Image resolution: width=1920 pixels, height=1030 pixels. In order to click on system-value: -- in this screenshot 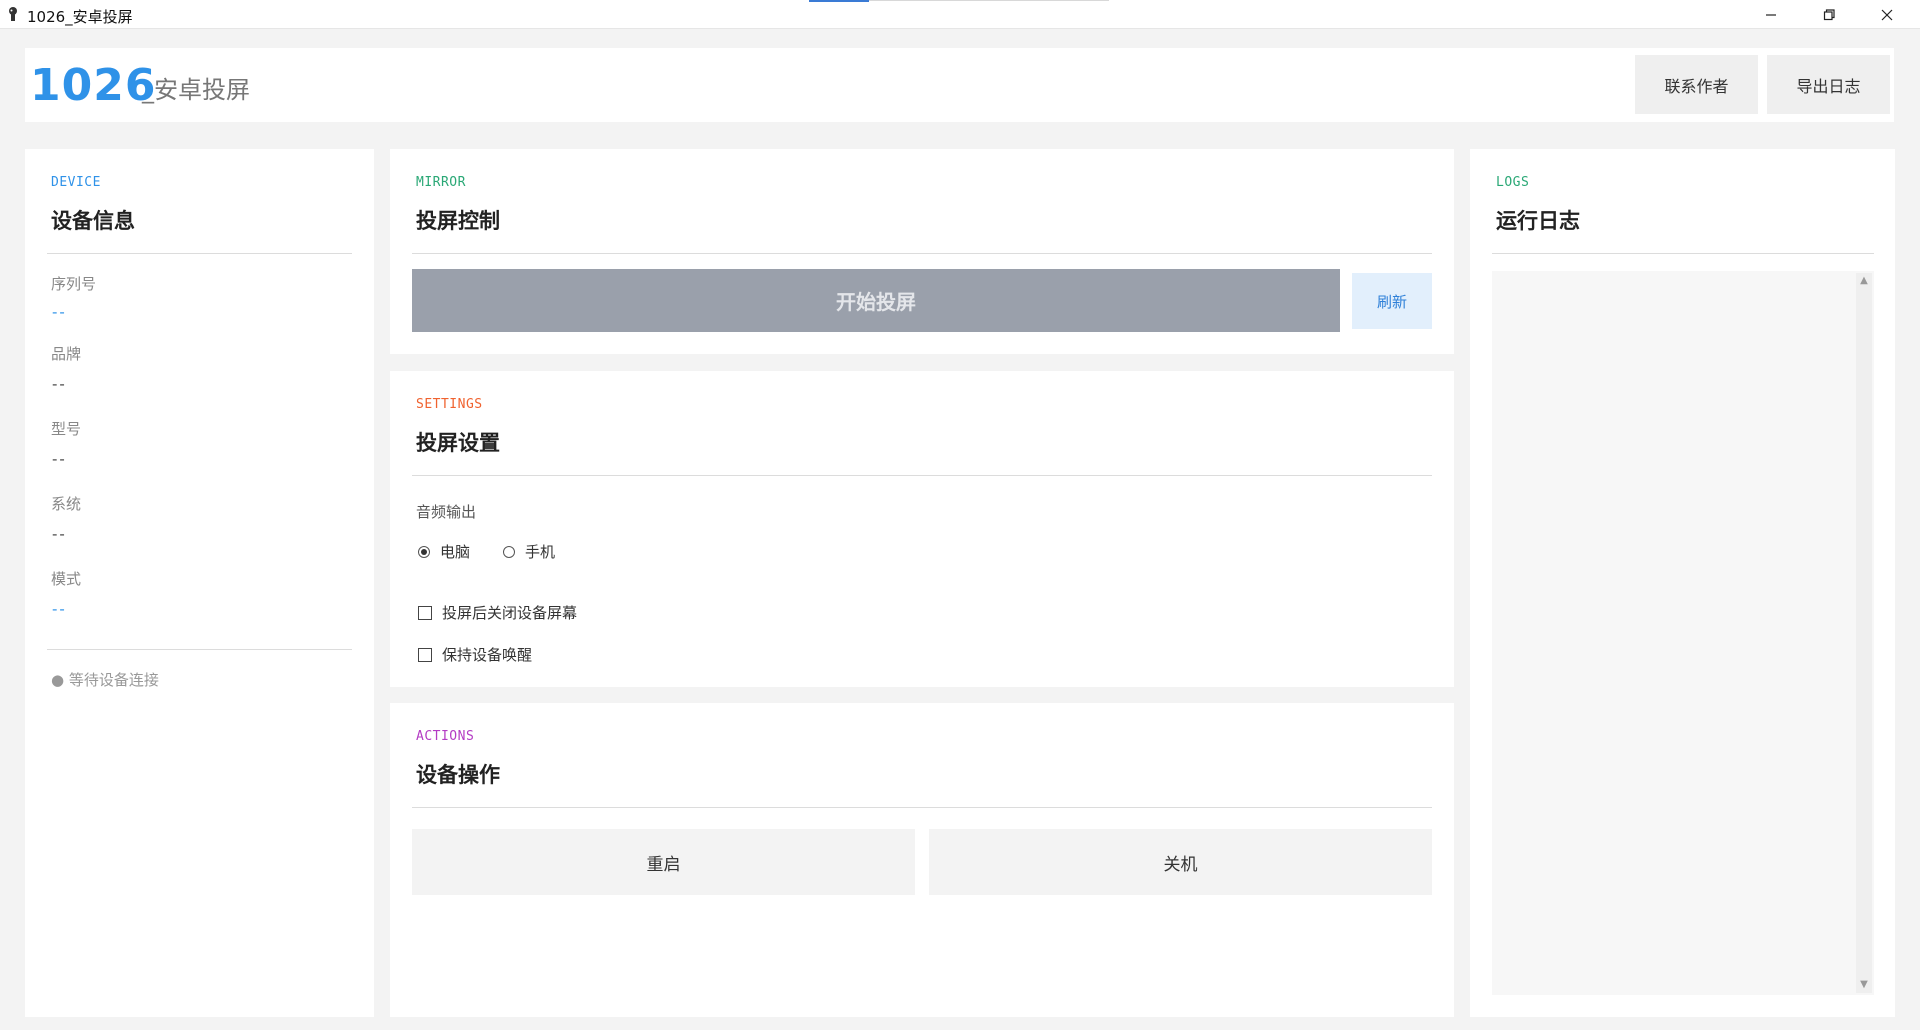, I will do `click(59, 534)`.